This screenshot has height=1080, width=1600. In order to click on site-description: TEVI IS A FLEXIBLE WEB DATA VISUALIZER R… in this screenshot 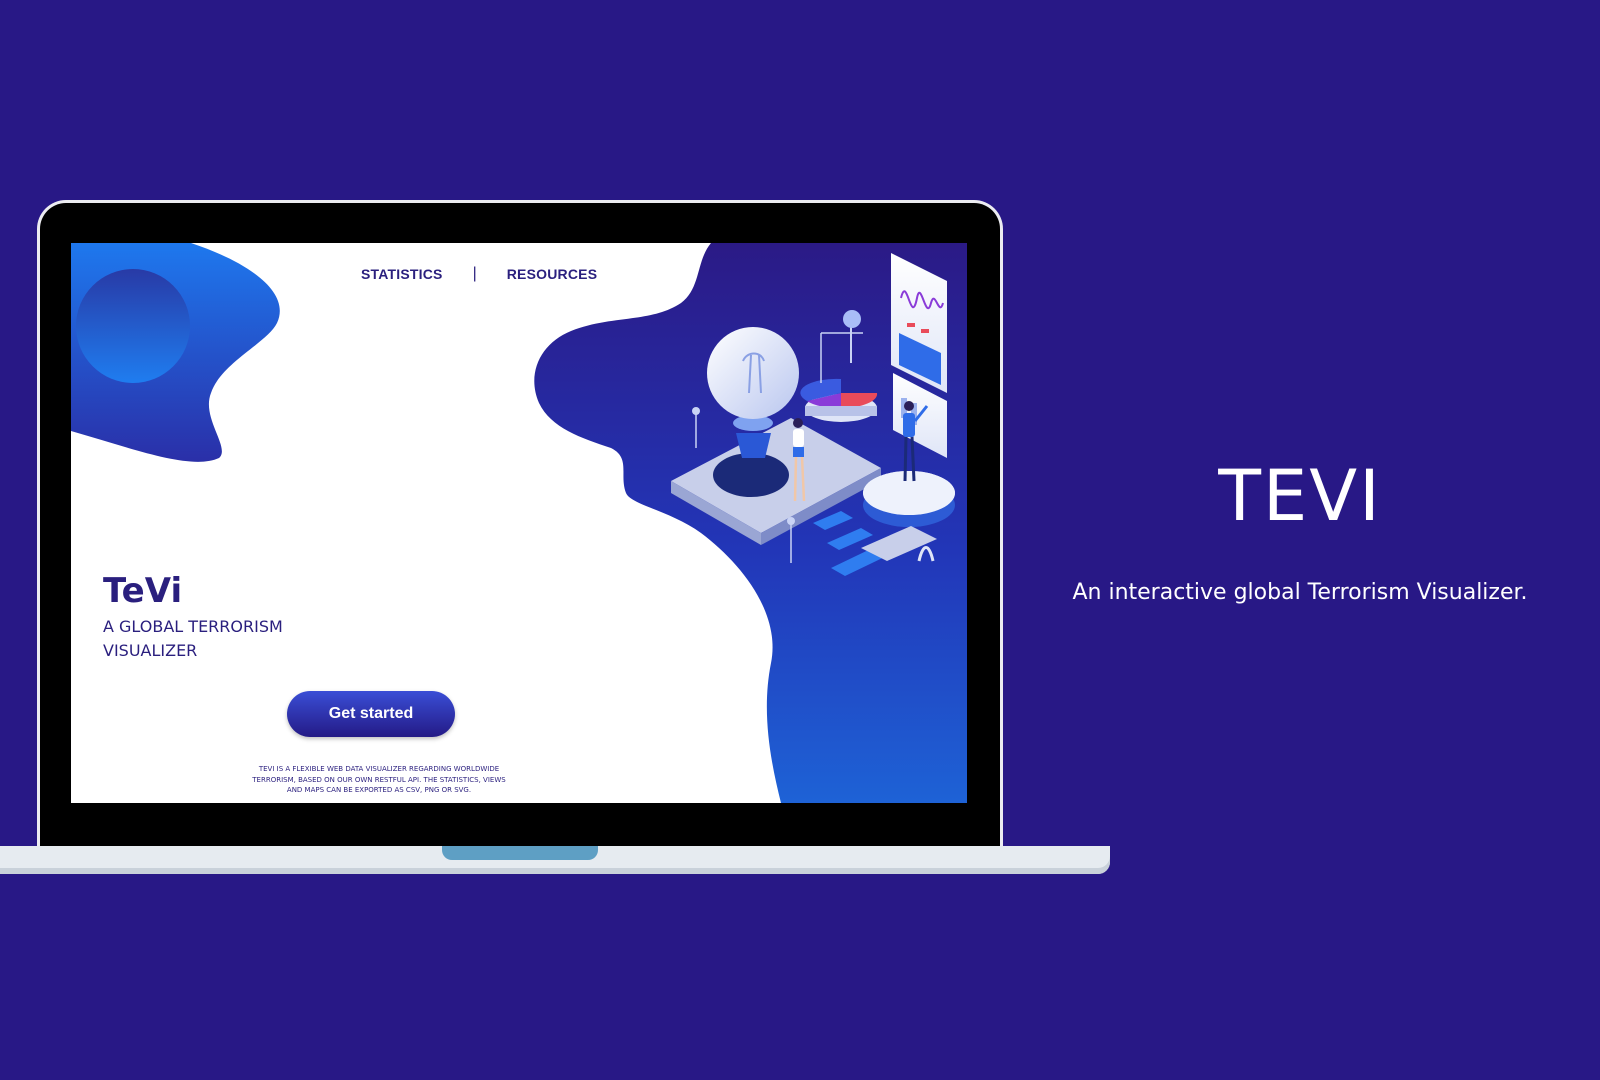, I will do `click(379, 779)`.